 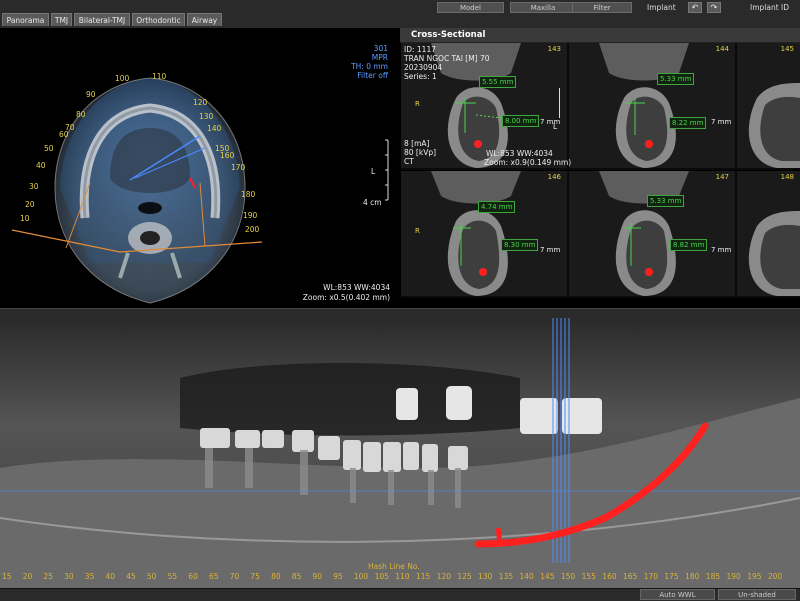 What do you see at coordinates (713, 576) in the screenshot?
I see `ruler-tick: 185` at bounding box center [713, 576].